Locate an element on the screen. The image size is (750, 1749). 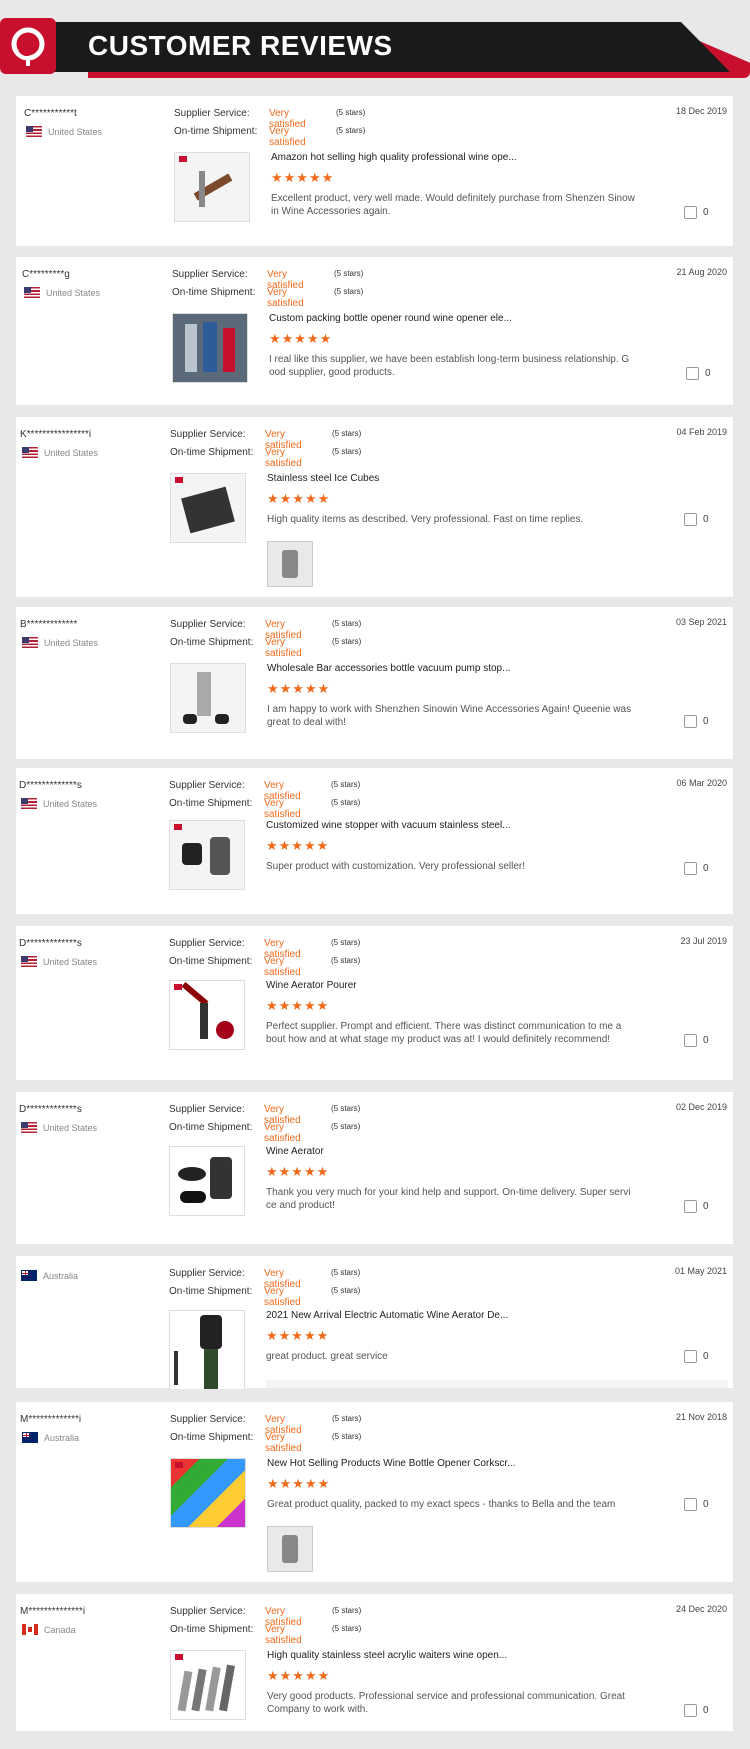
reviewer-name: C***********t is located at coordinates (50, 113).